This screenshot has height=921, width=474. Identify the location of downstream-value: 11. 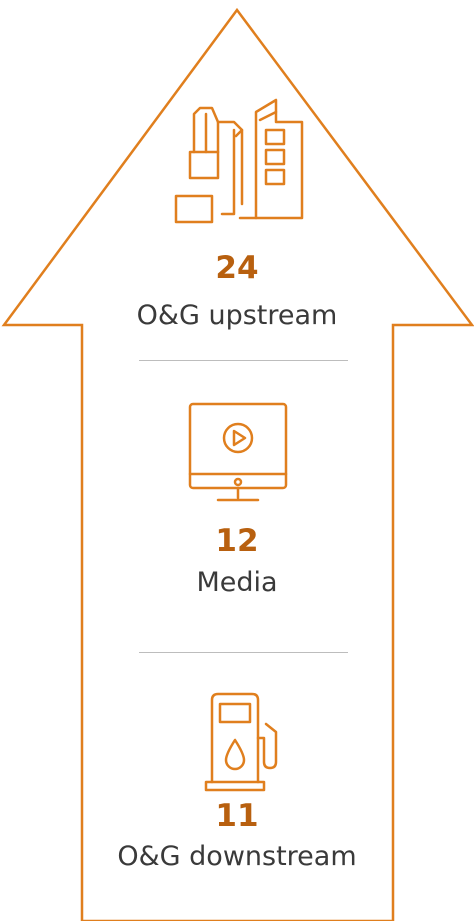
(237, 816).